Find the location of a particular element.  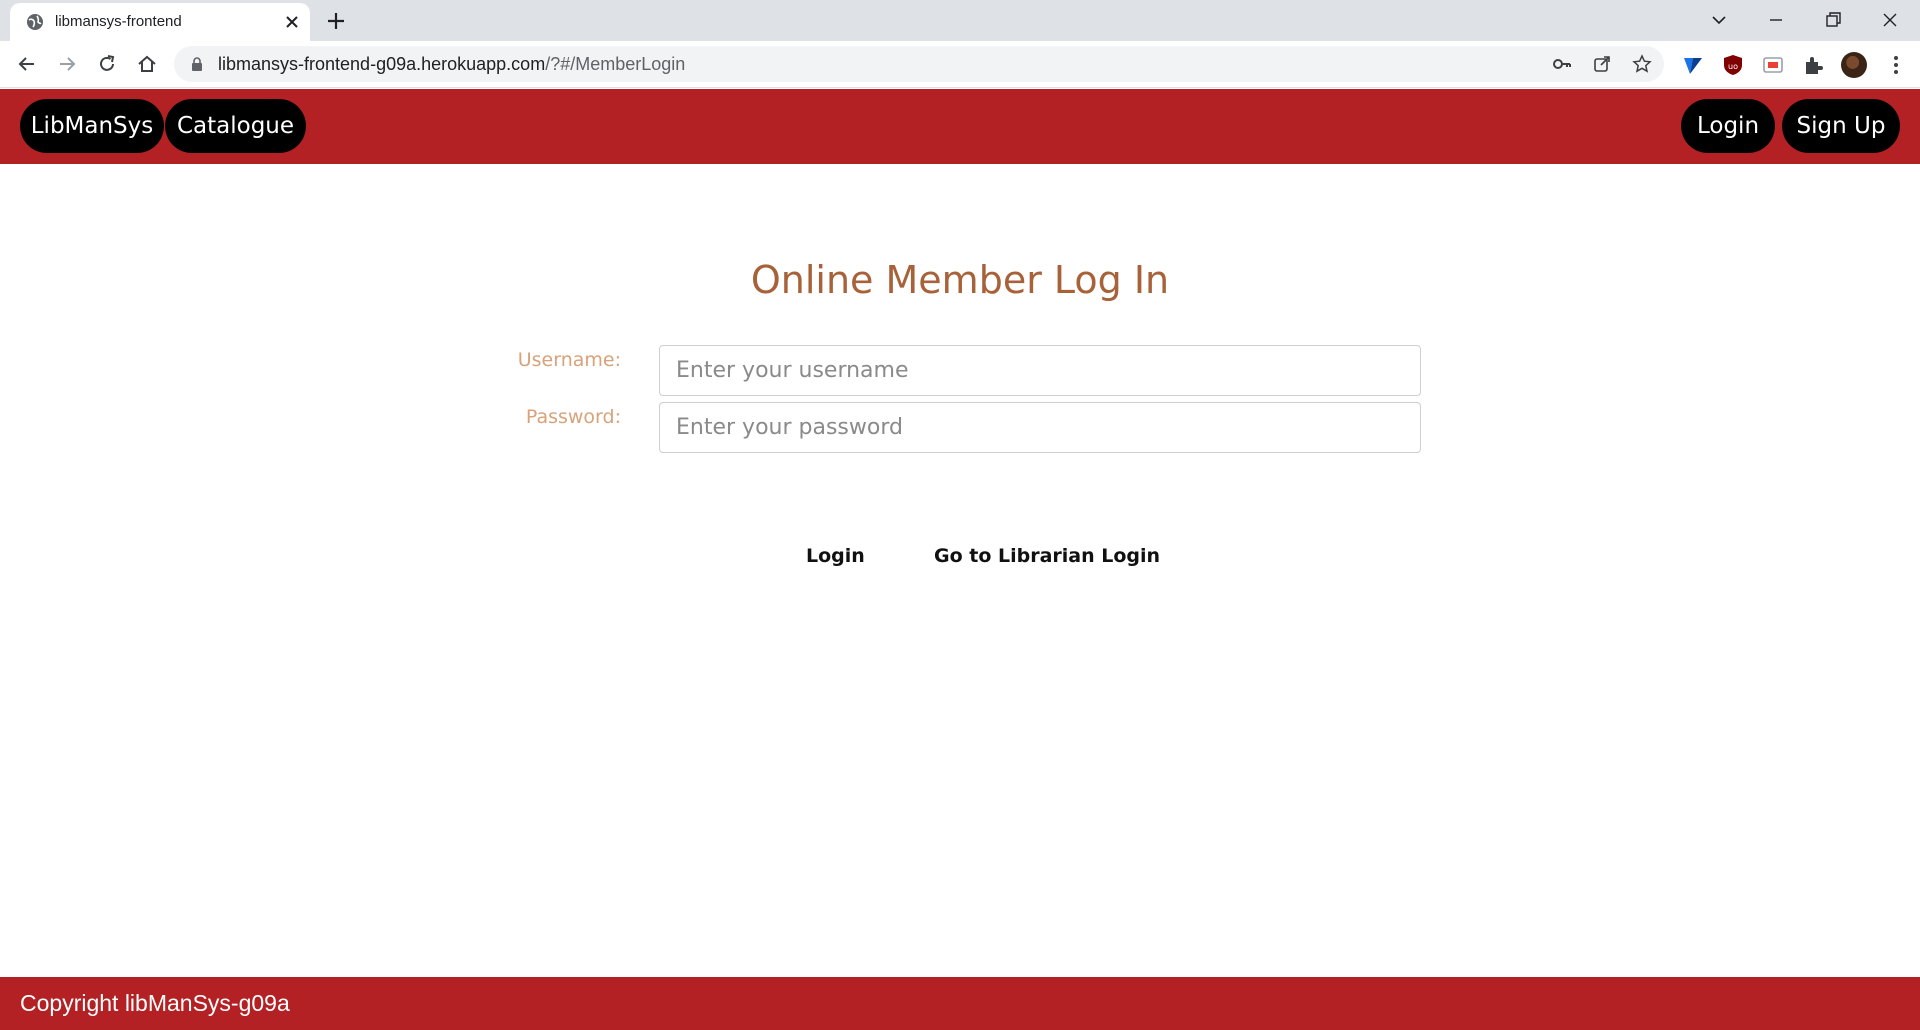

minimize-icon is located at coordinates (1776, 20).